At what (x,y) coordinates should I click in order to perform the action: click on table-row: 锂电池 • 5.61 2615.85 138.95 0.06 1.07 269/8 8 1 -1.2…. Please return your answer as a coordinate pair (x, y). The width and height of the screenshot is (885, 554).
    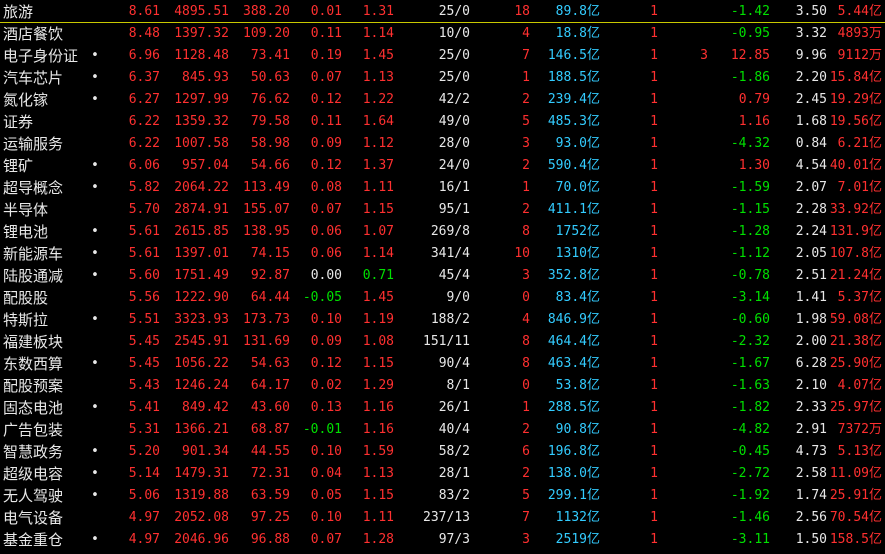
    Looking at the image, I should click on (442, 232).